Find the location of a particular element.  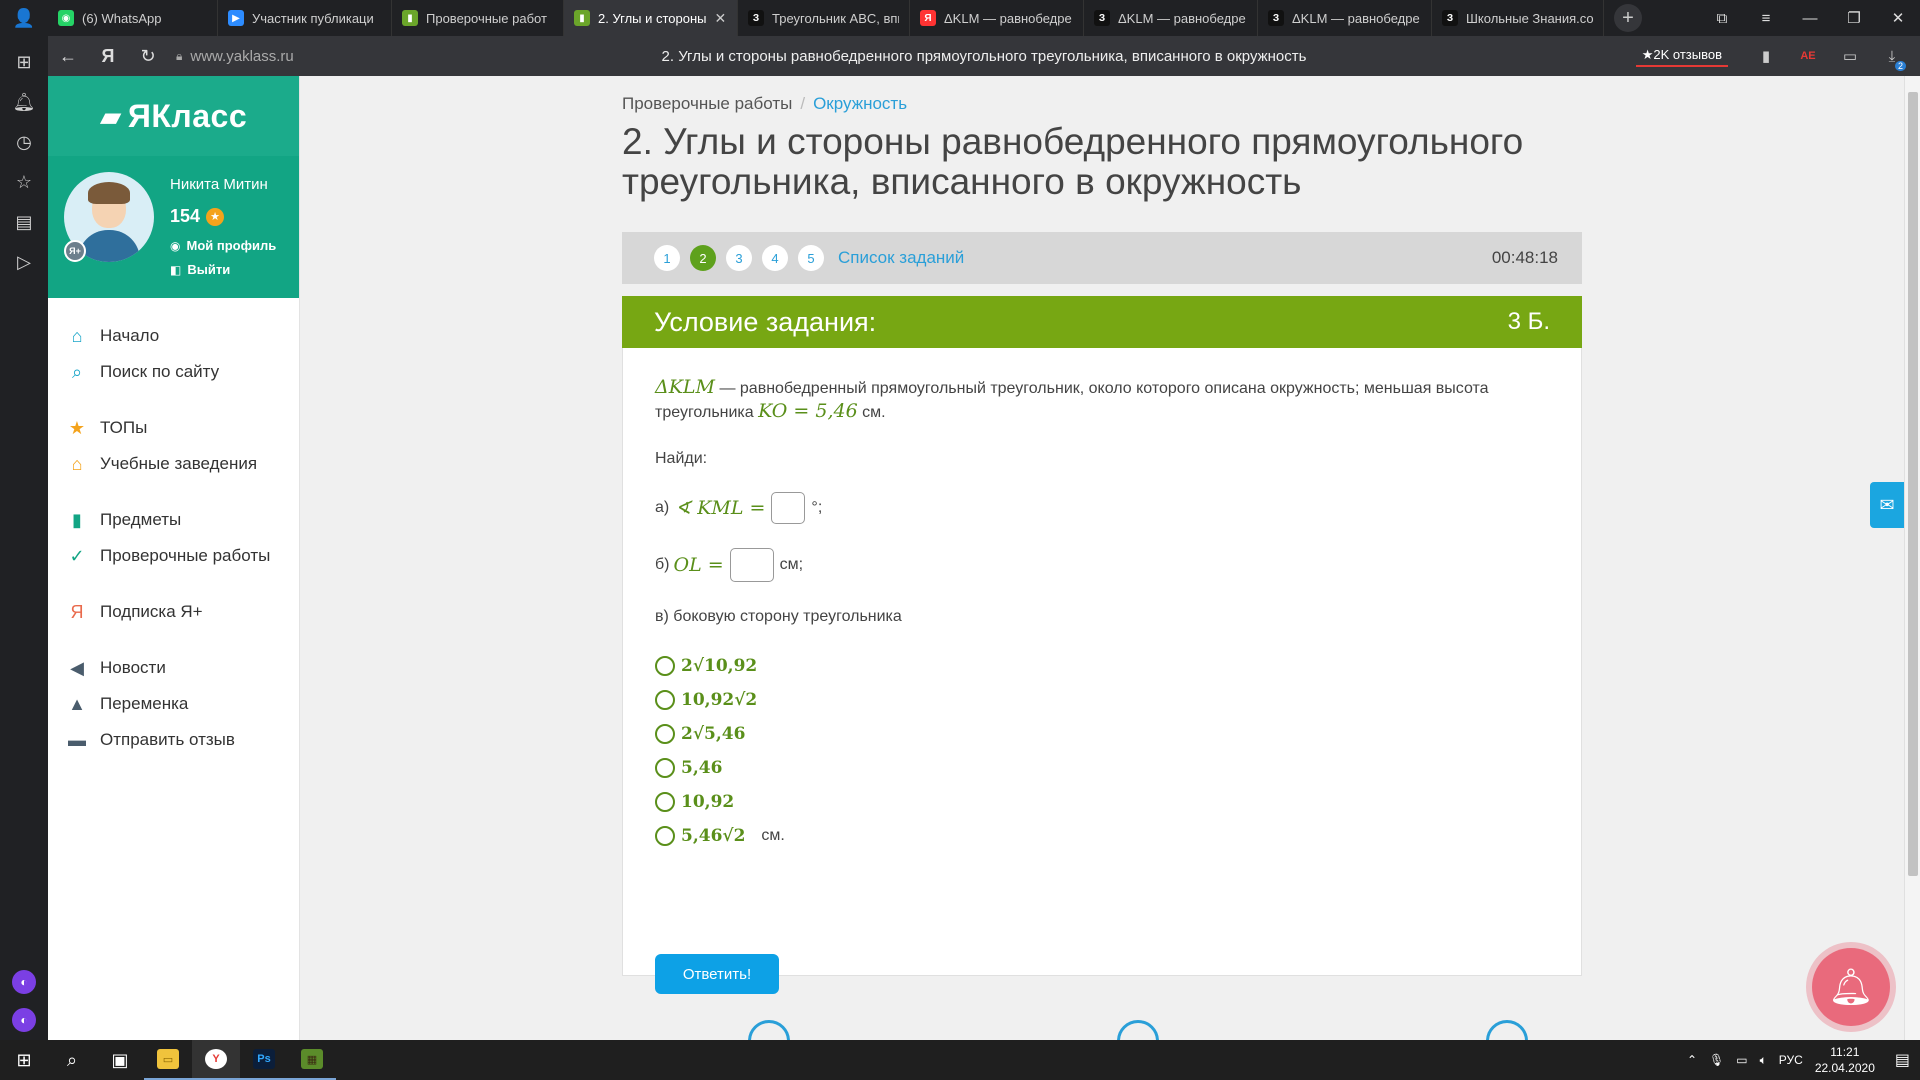

network-icon: ▭ is located at coordinates (1741, 1060).